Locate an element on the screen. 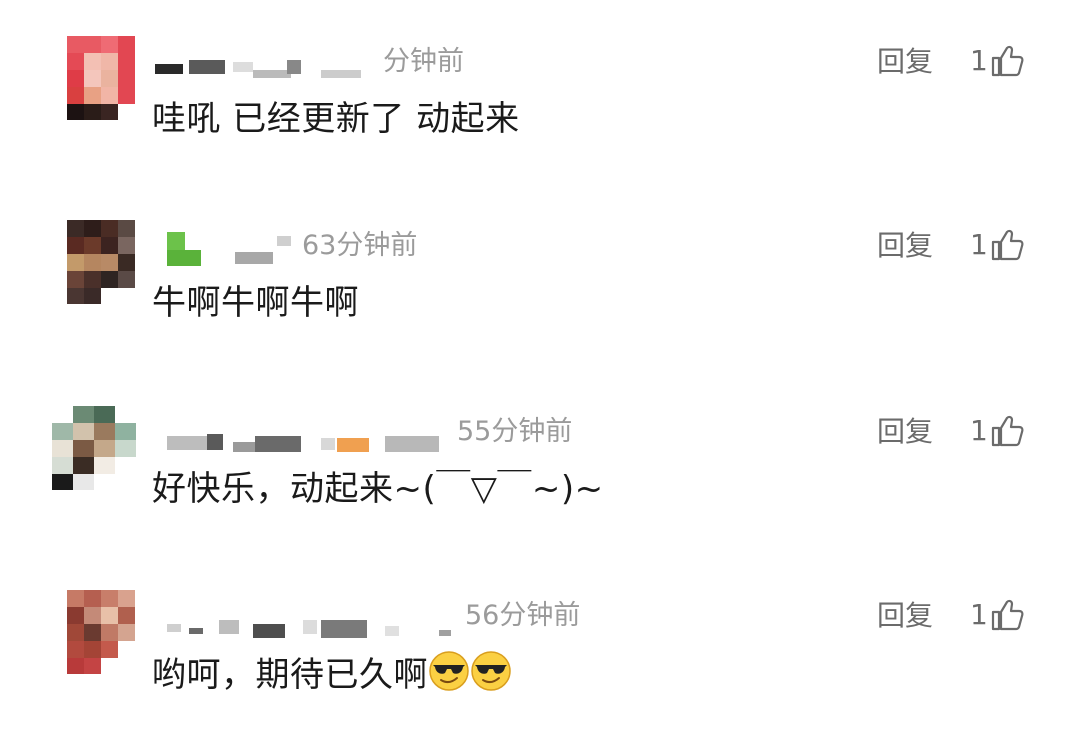 This screenshot has width=1080, height=742. comment-time: 63分钟前 is located at coordinates (359, 246).